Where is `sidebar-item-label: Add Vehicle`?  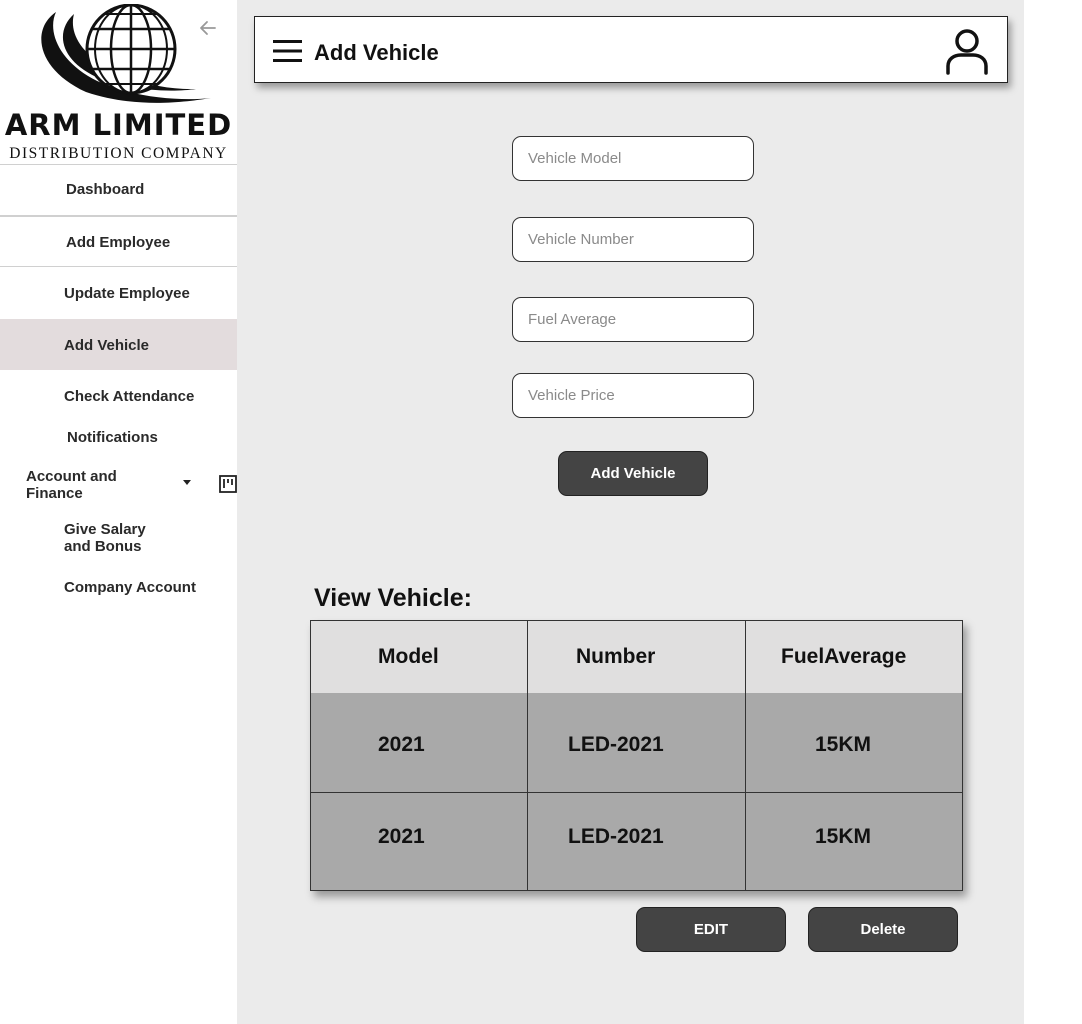 sidebar-item-label: Add Vehicle is located at coordinates (107, 345).